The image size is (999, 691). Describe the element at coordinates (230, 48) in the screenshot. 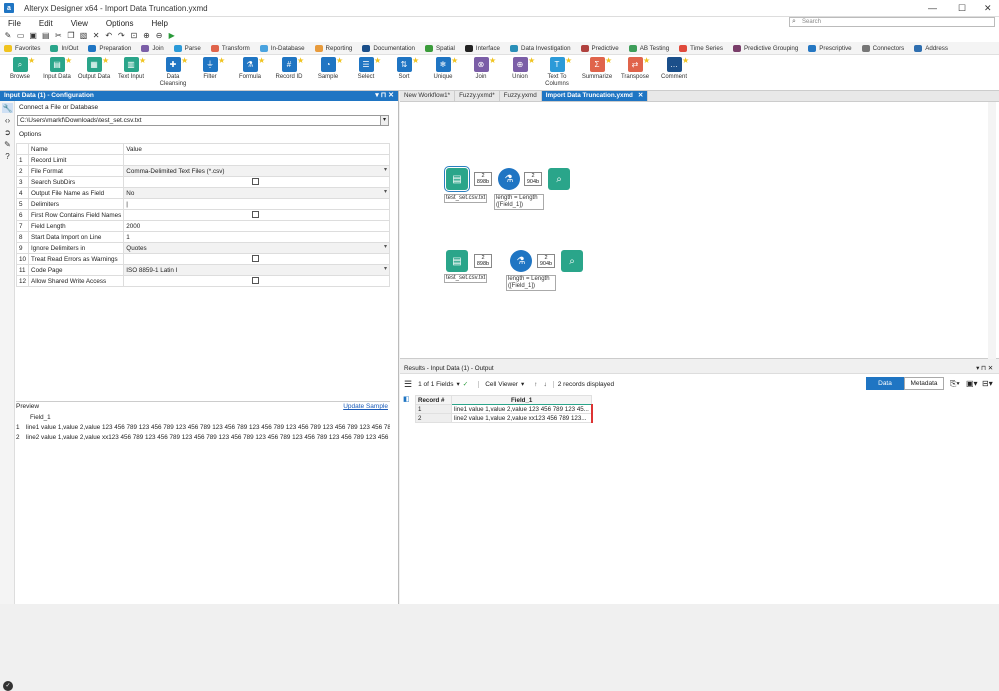

I see `category-tab-transform: Transform` at that location.